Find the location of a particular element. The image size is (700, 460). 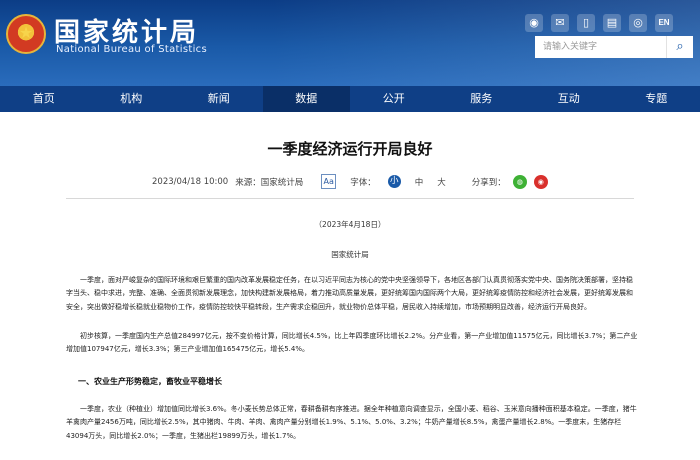

weibo-icon: ◉ is located at coordinates (534, 23).